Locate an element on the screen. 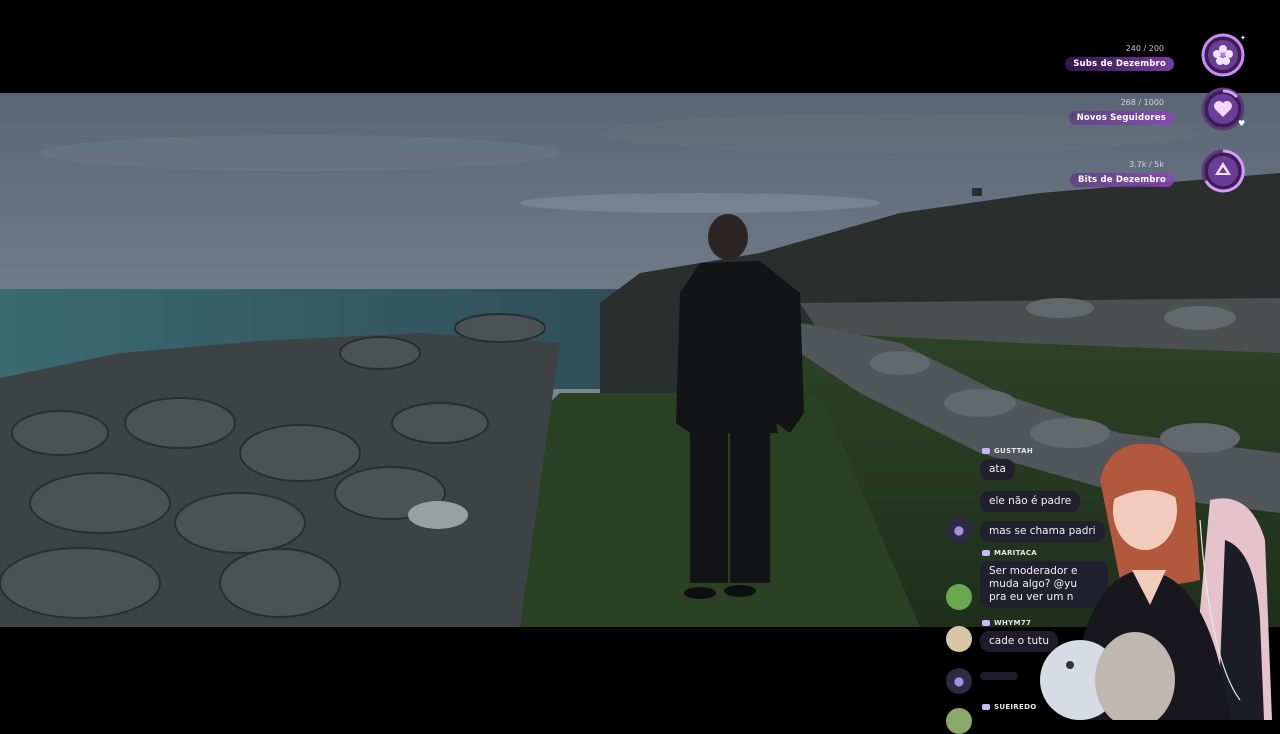 The image size is (1280, 734). goal-bits: 3.7k / 5k Bits de Dezembro is located at coordinates (1116, 177).